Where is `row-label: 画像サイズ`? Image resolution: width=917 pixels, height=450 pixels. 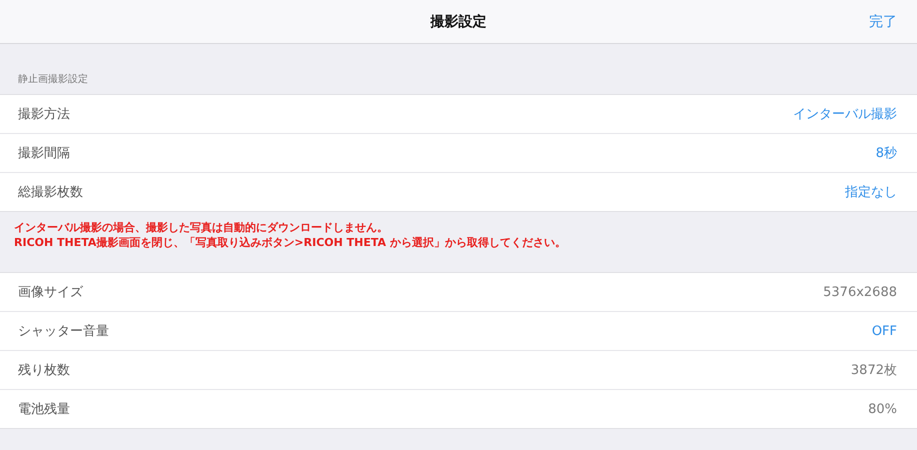
row-label: 画像サイズ is located at coordinates (50, 292).